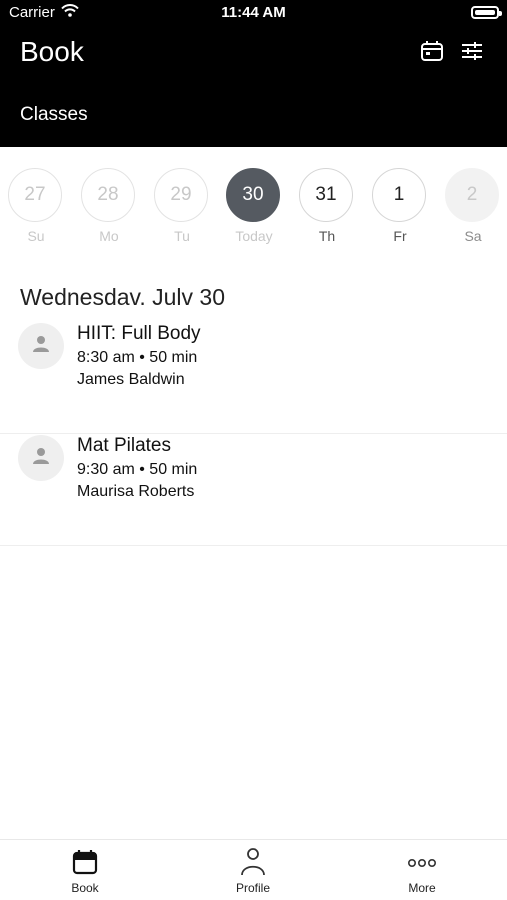 The width and height of the screenshot is (507, 900). I want to click on day-label: Sa, so click(473, 236).